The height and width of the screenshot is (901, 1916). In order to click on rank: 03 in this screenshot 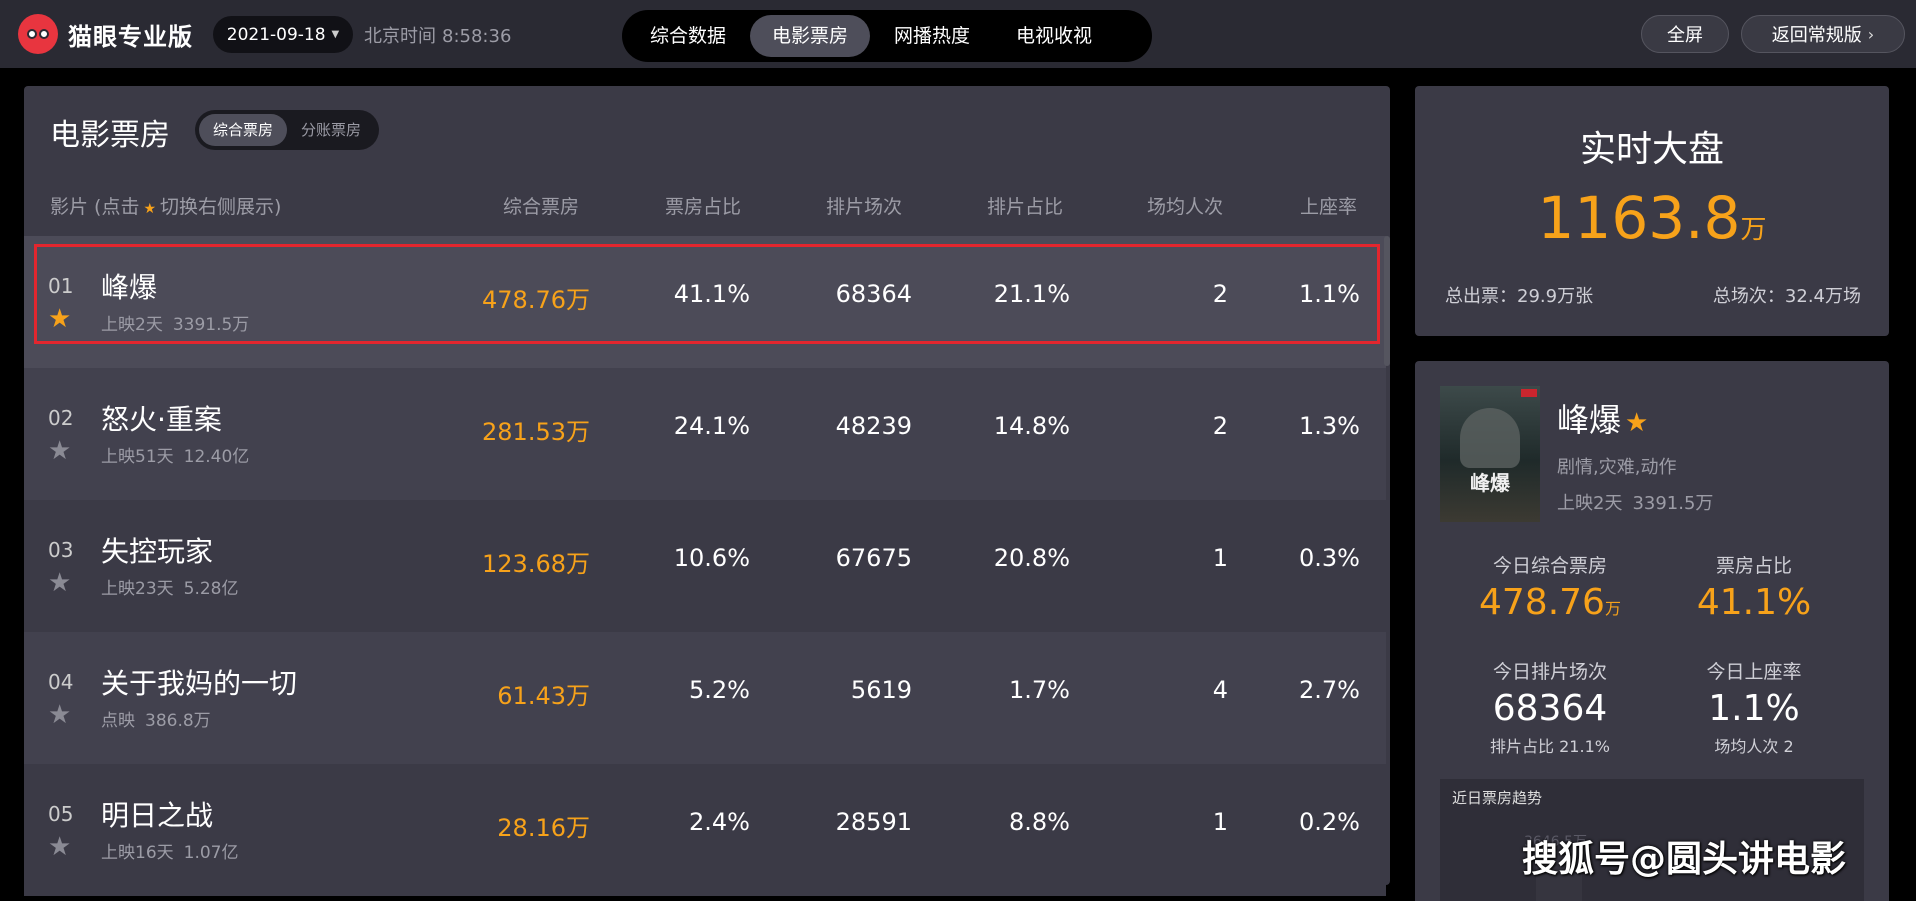, I will do `click(61, 550)`.